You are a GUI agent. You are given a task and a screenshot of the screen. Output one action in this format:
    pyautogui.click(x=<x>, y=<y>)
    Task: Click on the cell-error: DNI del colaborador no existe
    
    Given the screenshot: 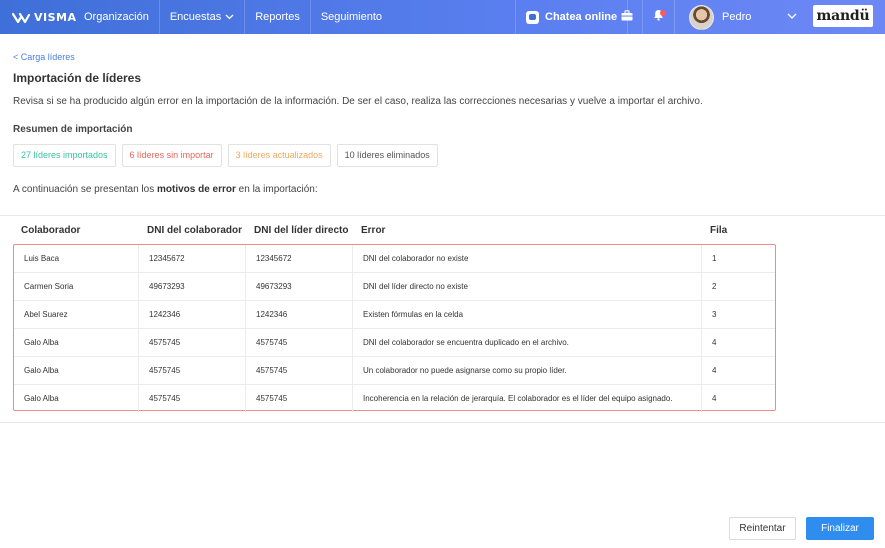 What is the action you would take?
    pyautogui.click(x=527, y=258)
    